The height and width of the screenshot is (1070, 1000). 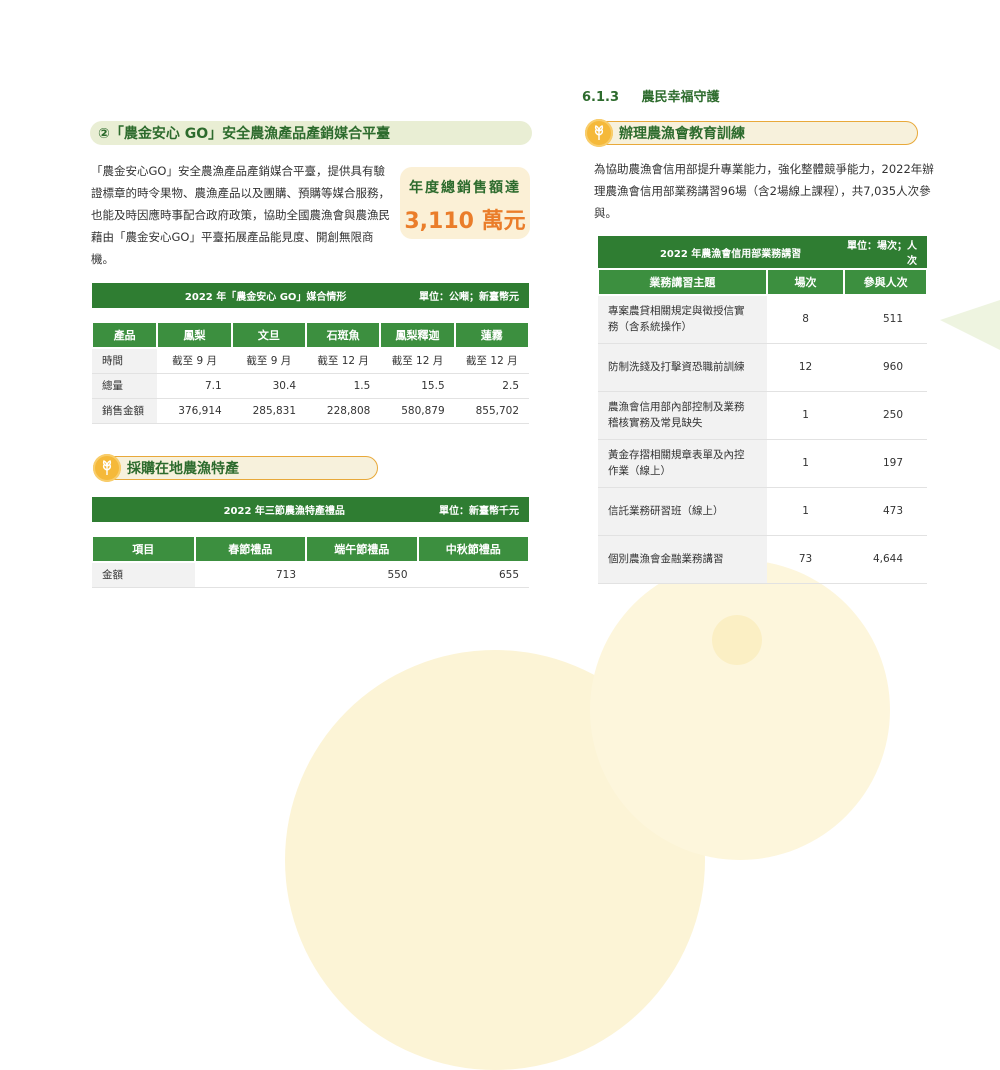 I want to click on table-title: 2022 年農漁會信用部業務講習, so click(x=721, y=252).